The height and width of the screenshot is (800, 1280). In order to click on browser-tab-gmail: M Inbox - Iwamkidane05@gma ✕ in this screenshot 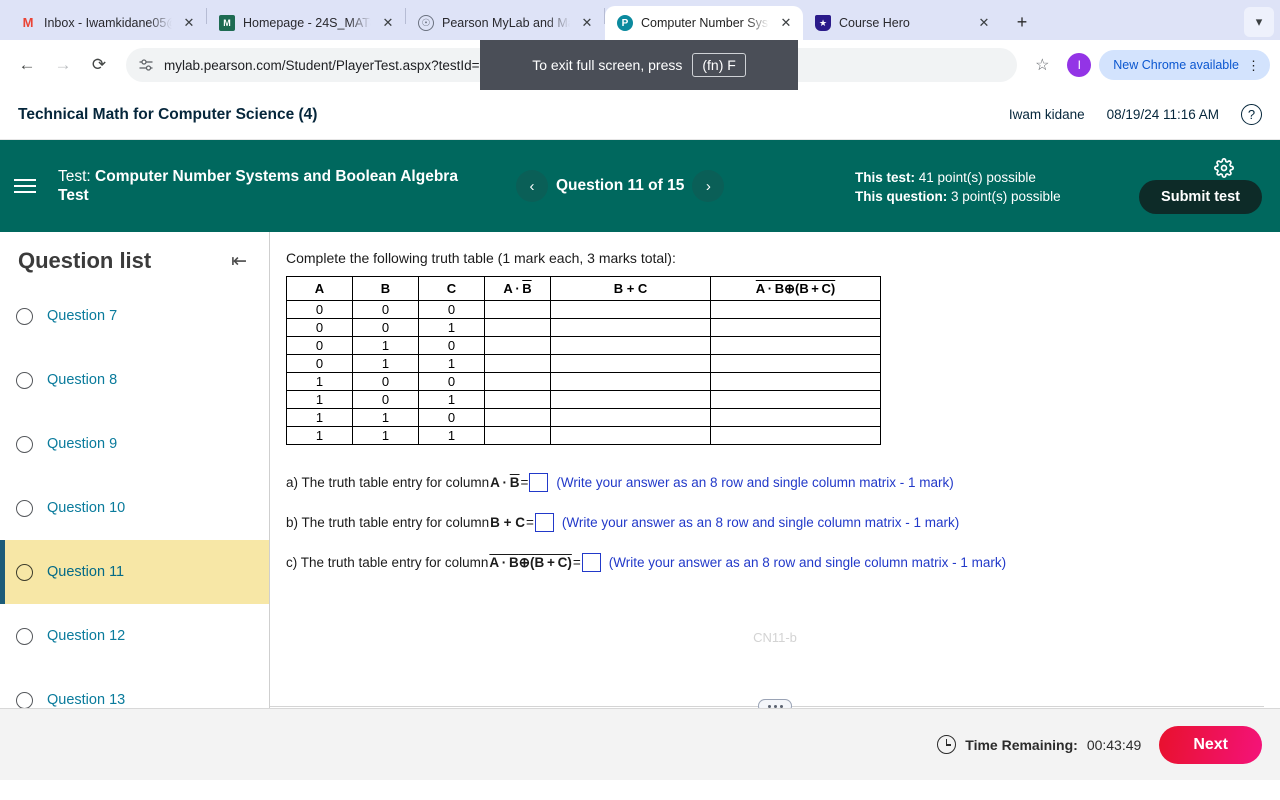, I will do `click(107, 23)`.